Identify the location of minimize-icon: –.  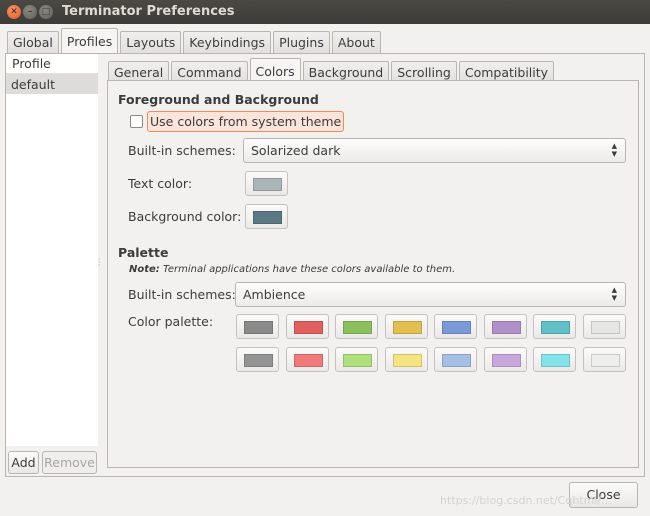
(30, 12).